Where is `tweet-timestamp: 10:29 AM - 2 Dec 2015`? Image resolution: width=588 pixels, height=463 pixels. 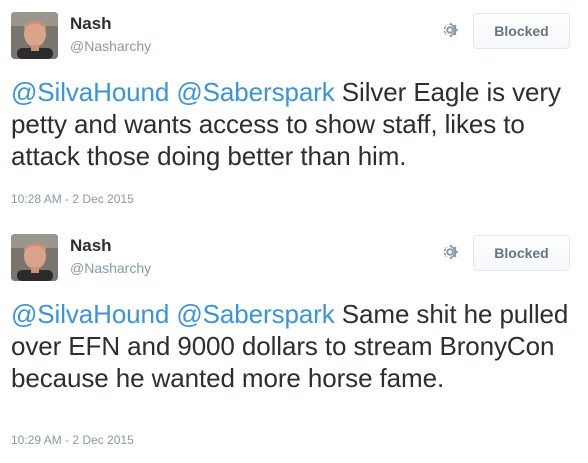
tweet-timestamp: 10:29 AM - 2 Dec 2015 is located at coordinates (72, 440).